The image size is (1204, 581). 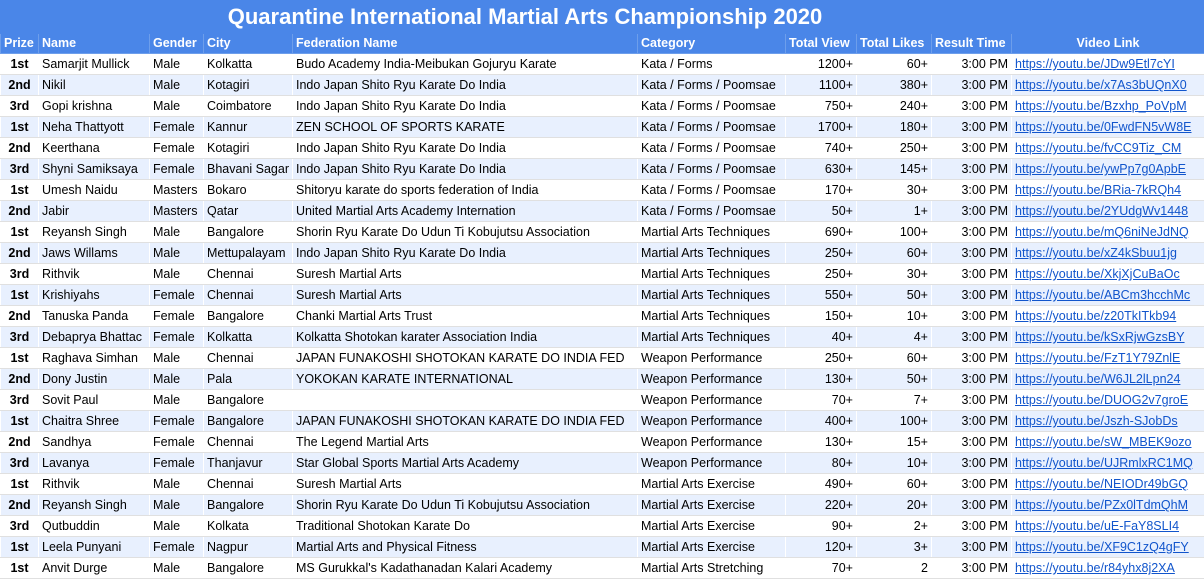 What do you see at coordinates (94, 127) in the screenshot?
I see `name-cell: Neha Thattyott` at bounding box center [94, 127].